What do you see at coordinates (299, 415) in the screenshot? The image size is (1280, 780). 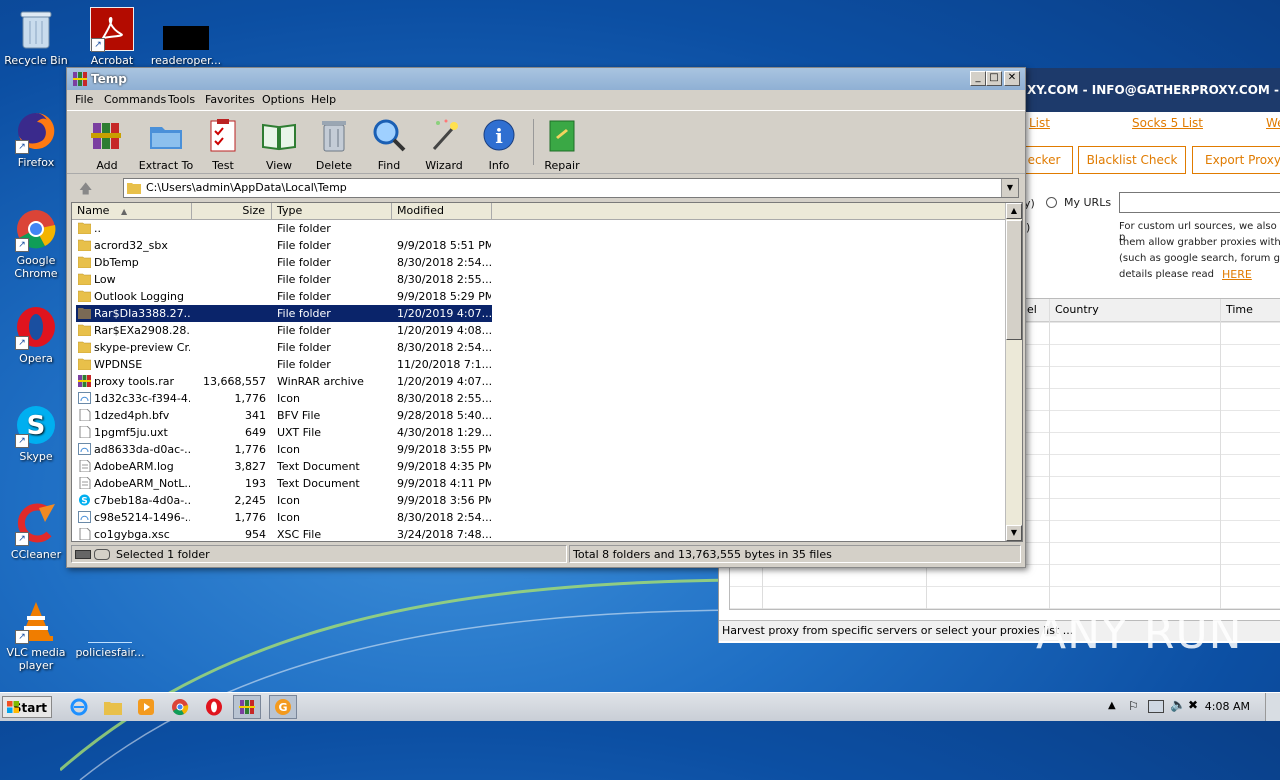 I see `file-type: BFV File` at bounding box center [299, 415].